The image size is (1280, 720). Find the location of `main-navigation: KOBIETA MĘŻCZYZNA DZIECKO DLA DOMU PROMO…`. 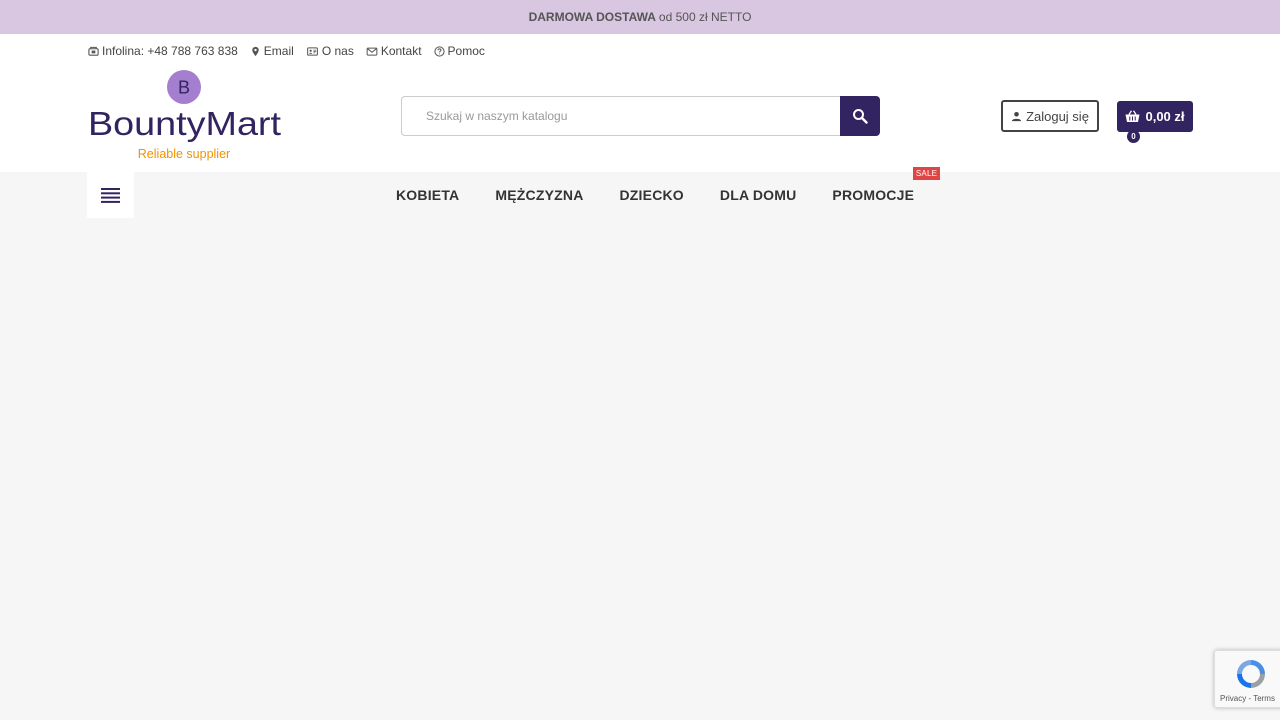

main-navigation: KOBIETA MĘŻCZYZNA DZIECKO DLA DOMU PROMO… is located at coordinates (640, 193).